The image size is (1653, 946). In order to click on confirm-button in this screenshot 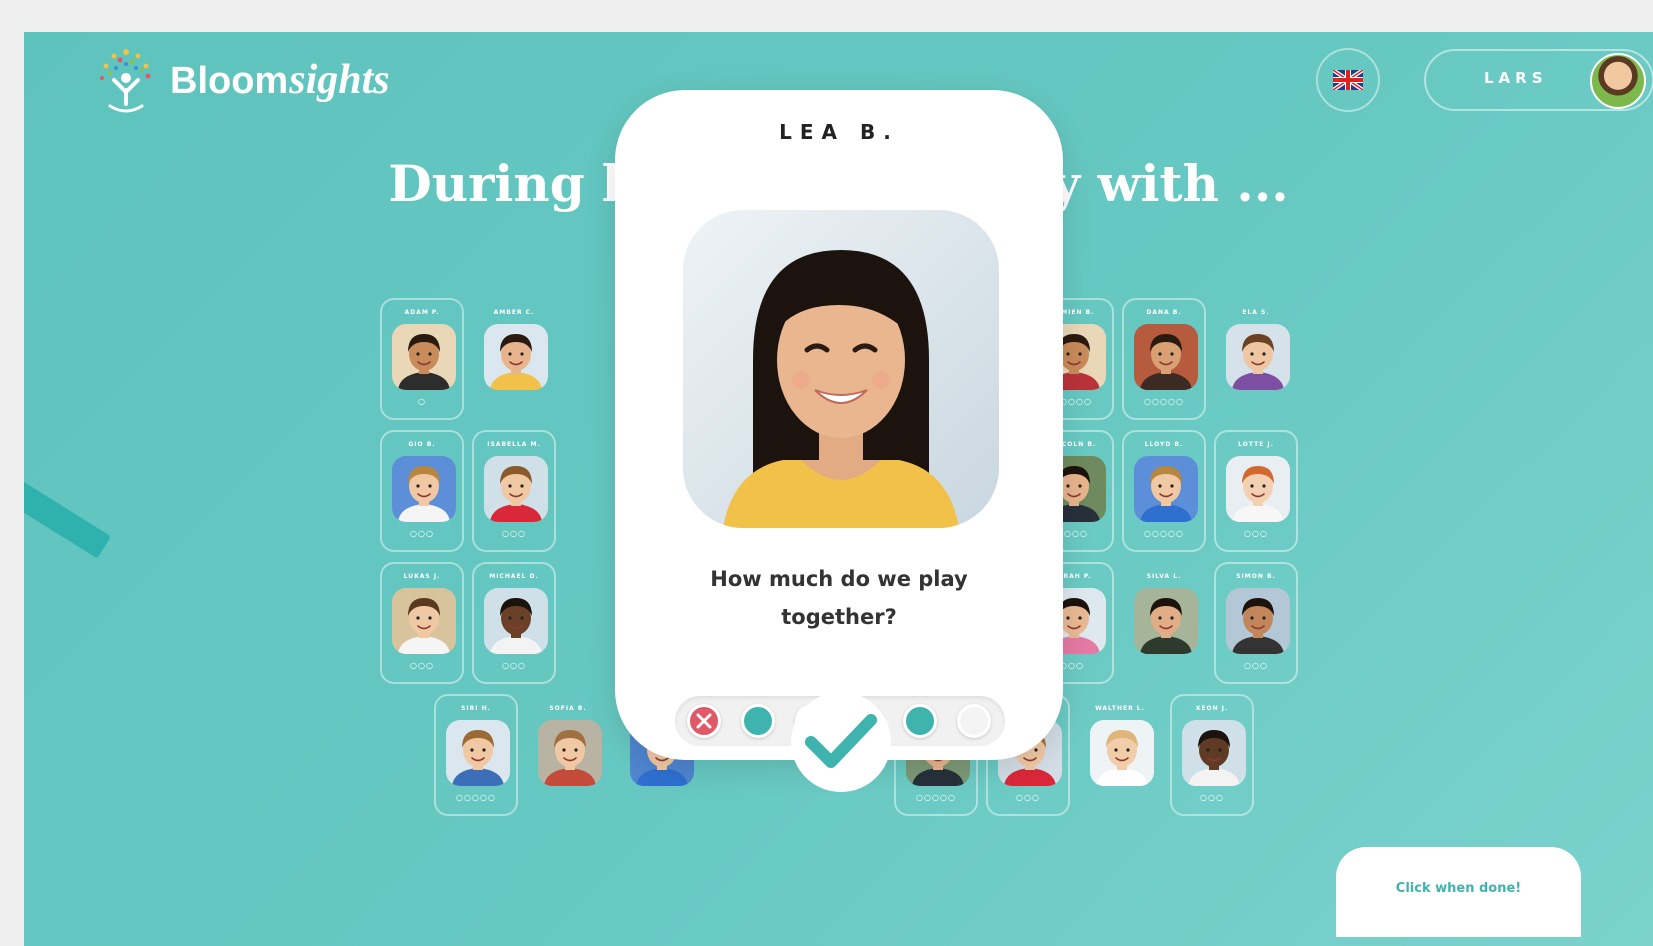, I will do `click(841, 742)`.